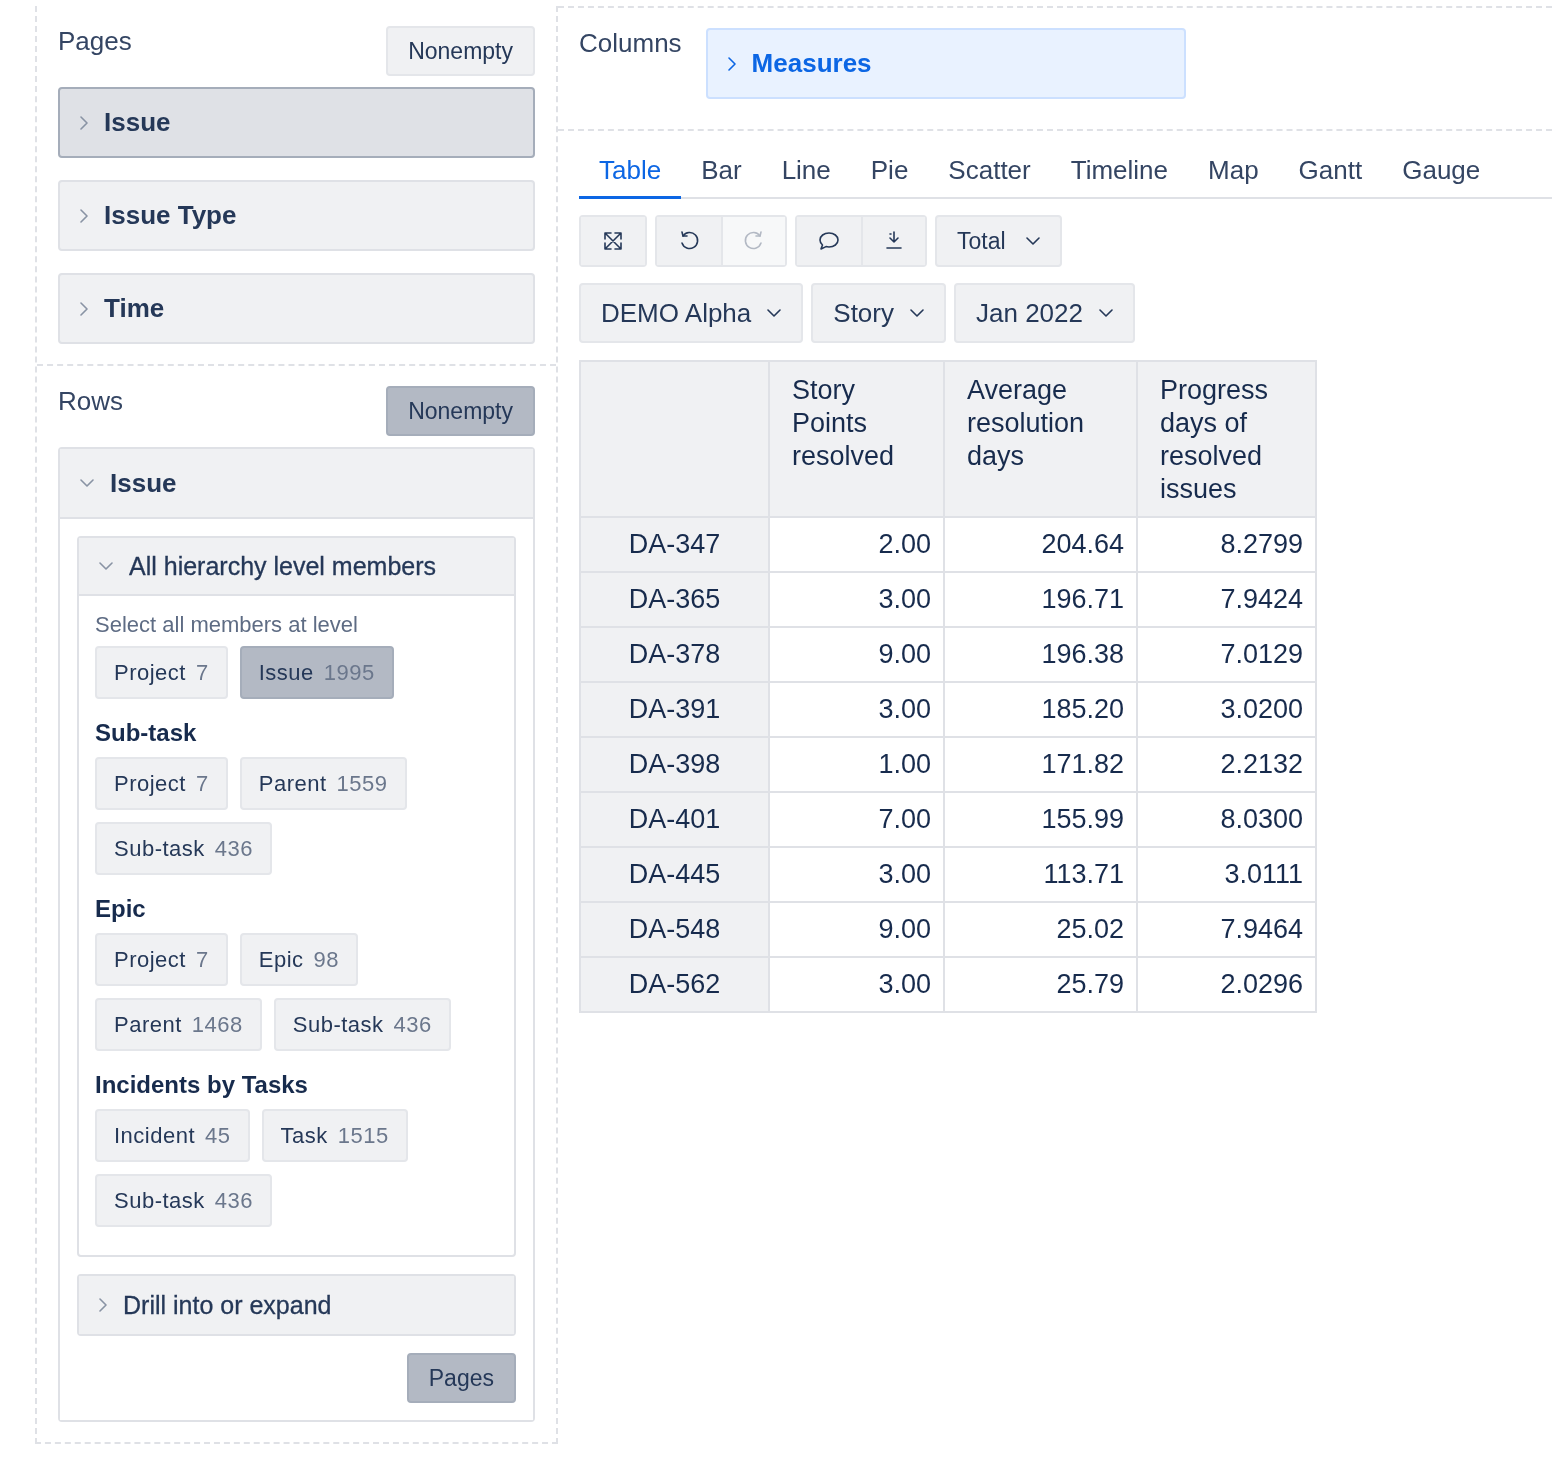  What do you see at coordinates (630, 44) in the screenshot?
I see `section-title: Columns` at bounding box center [630, 44].